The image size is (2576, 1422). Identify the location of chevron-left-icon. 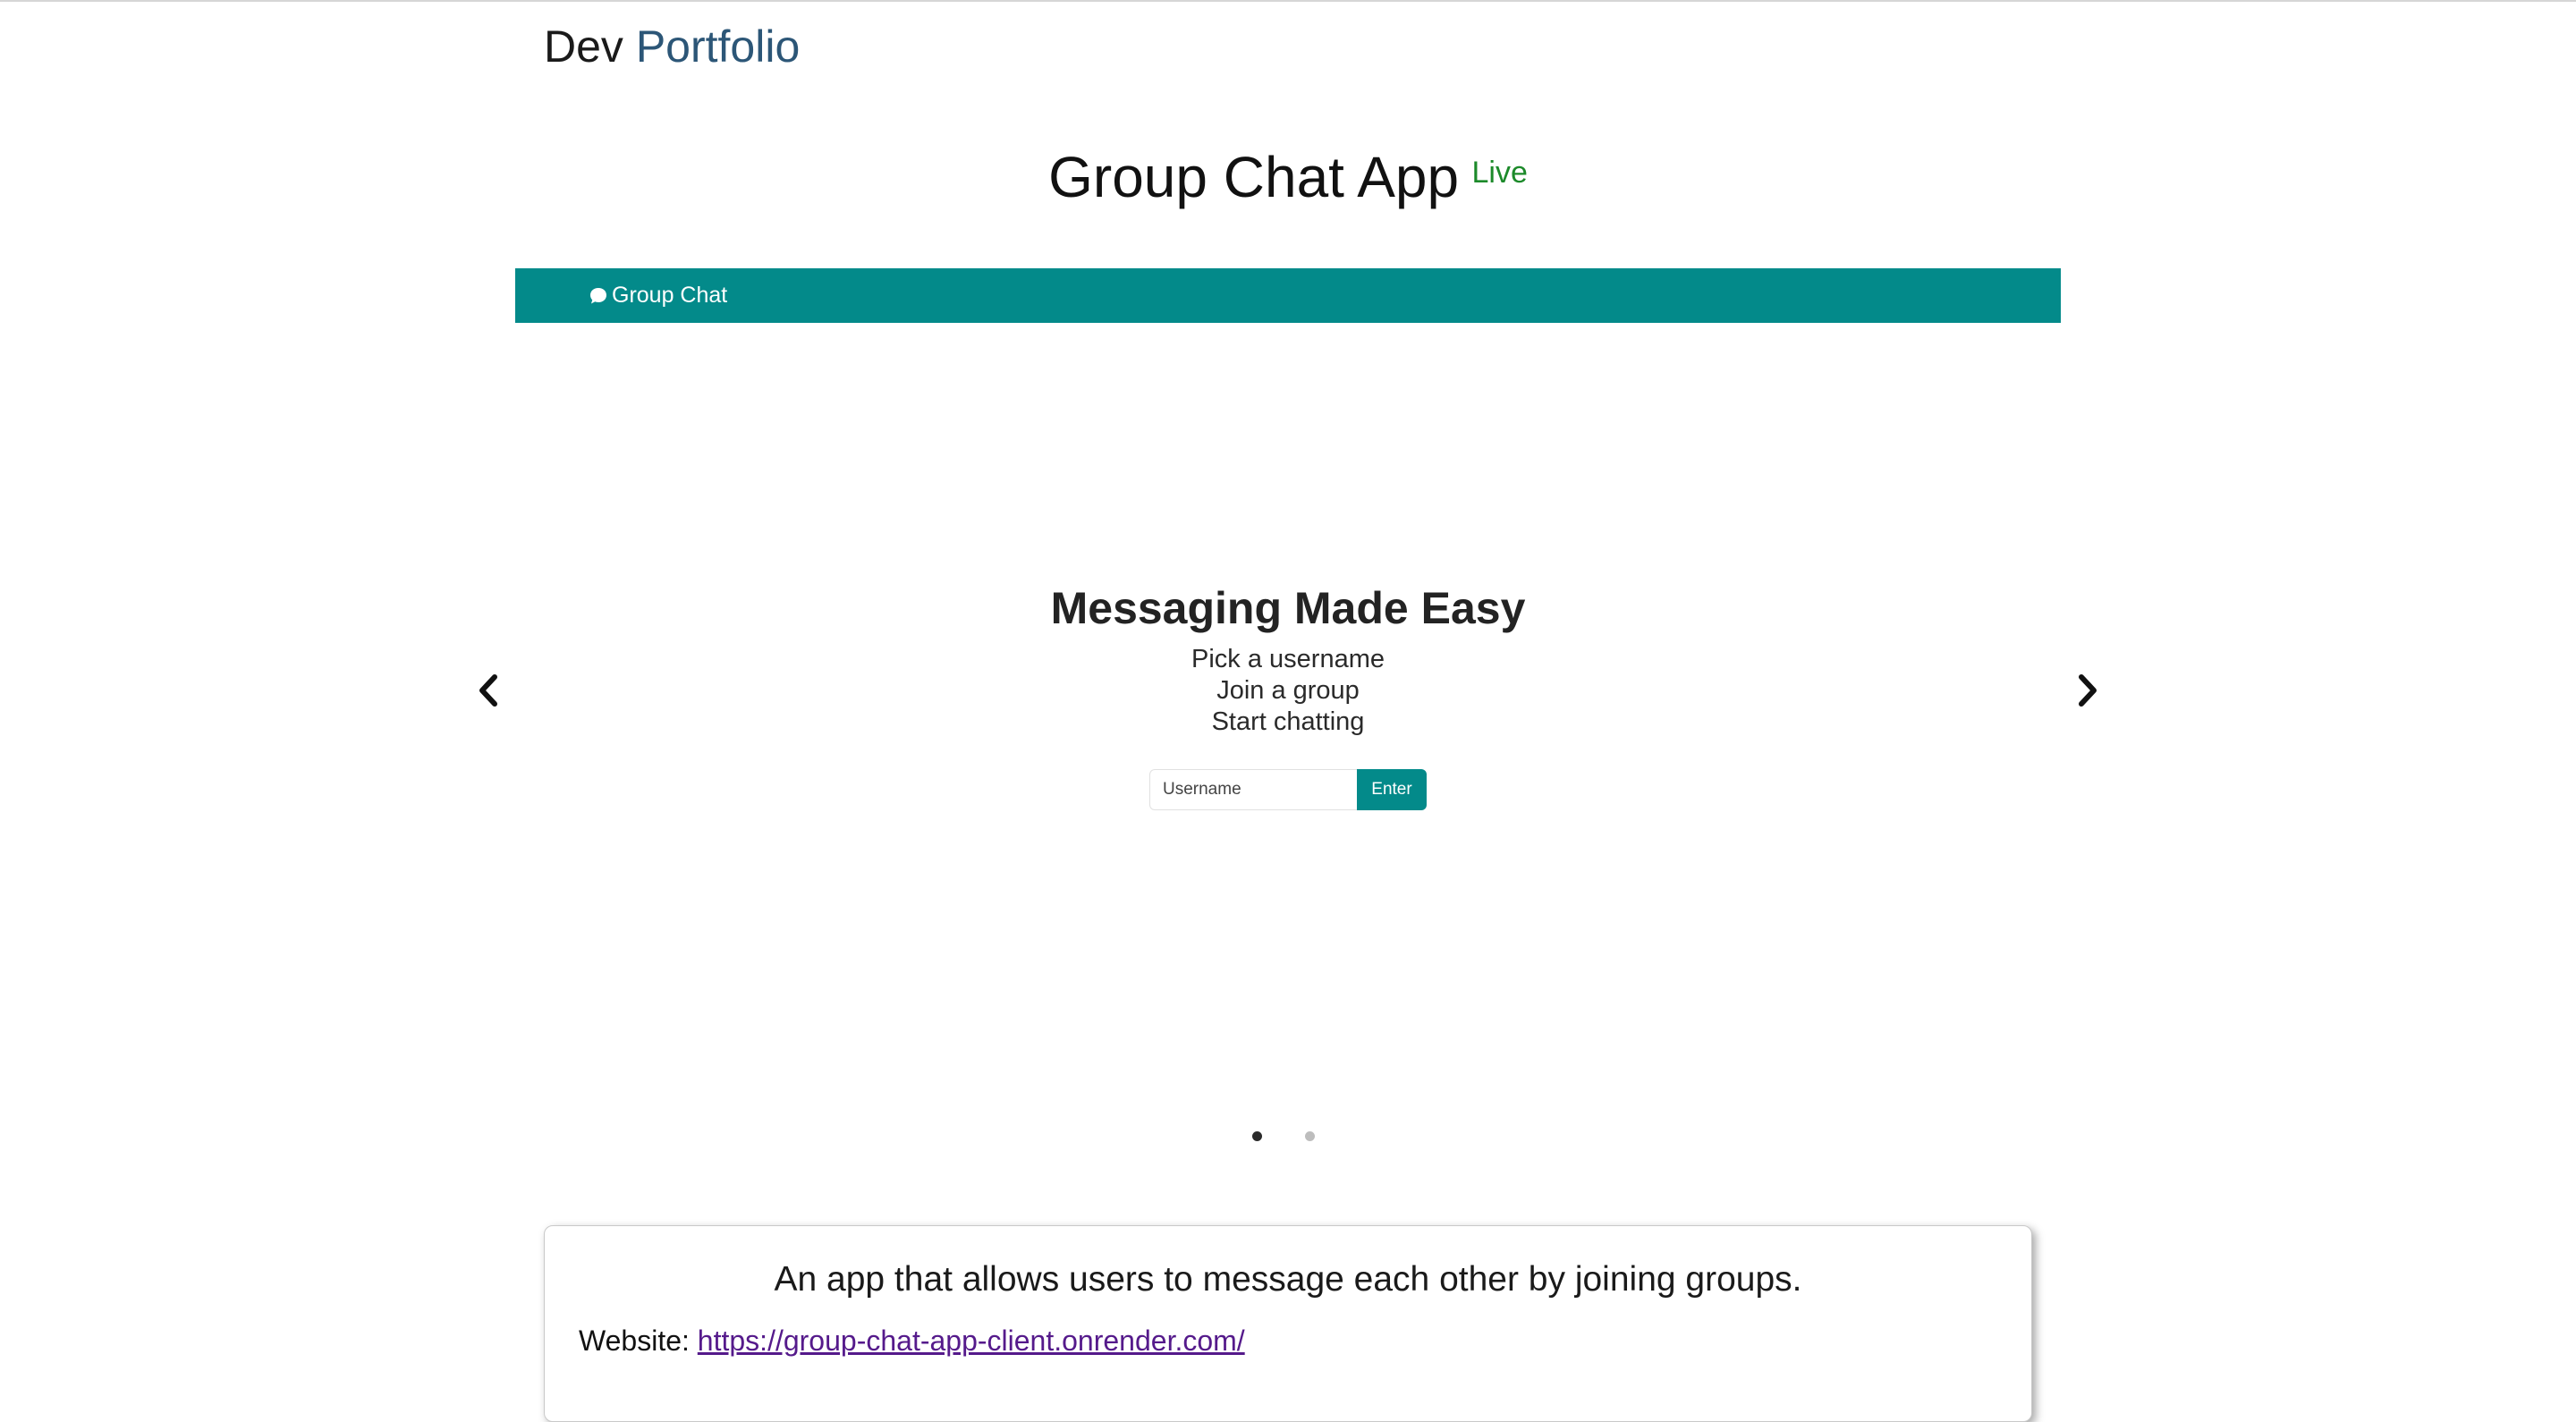
(488, 690).